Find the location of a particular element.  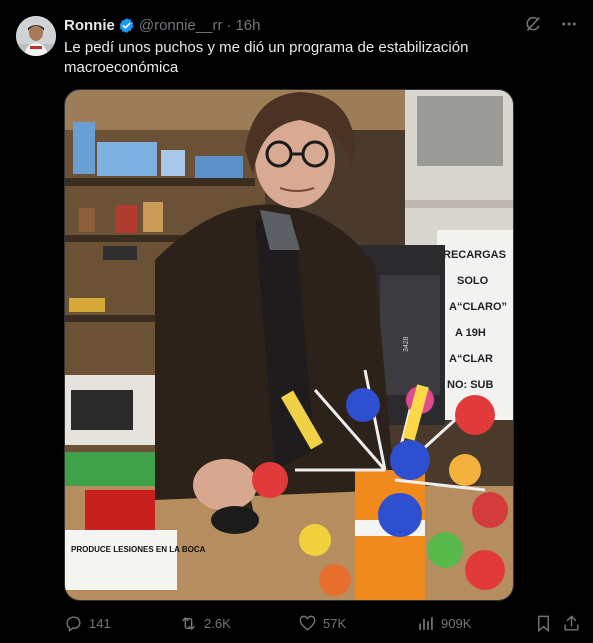

author-name: Ronnie is located at coordinates (89, 25).